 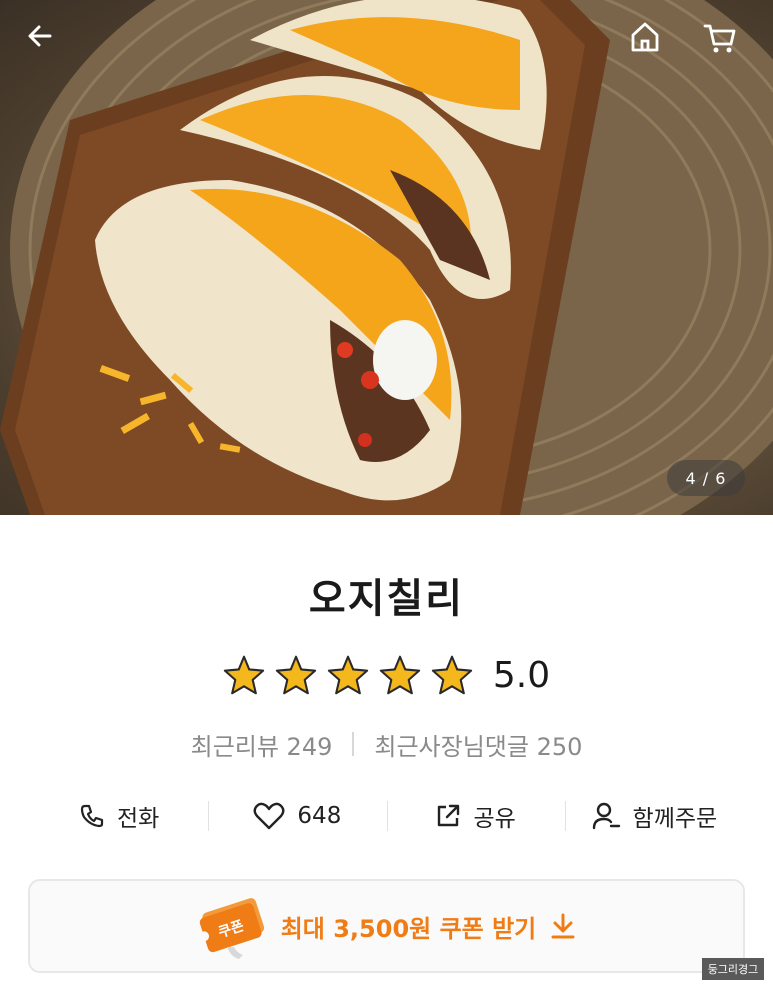 I want to click on share-label: 공유, so click(x=494, y=819).